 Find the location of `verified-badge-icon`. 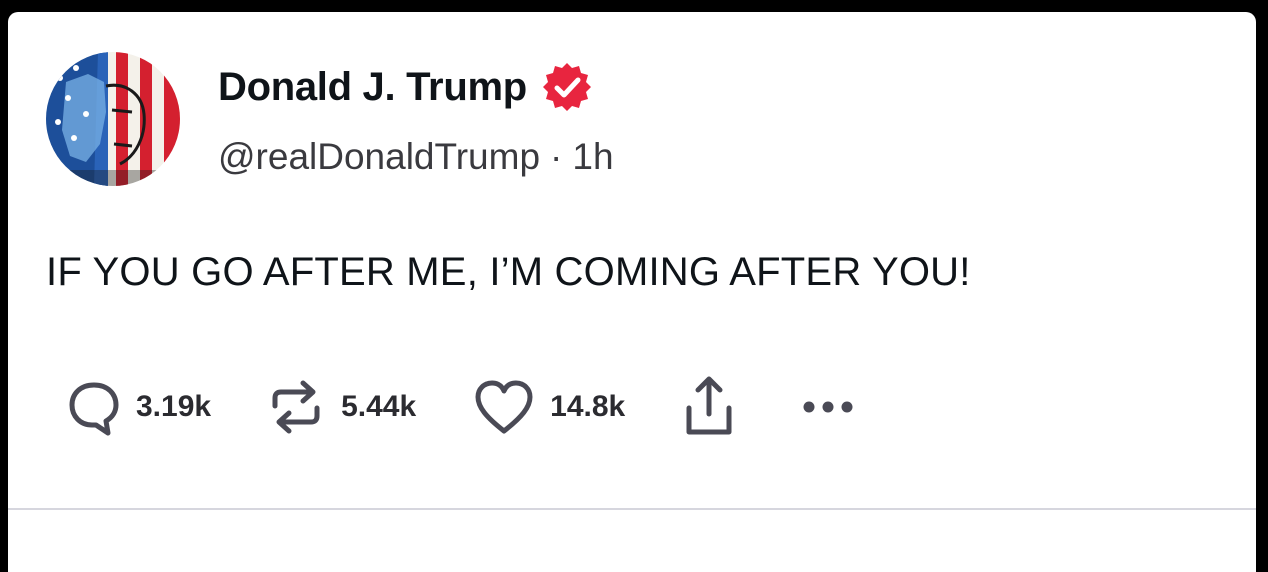

verified-badge-icon is located at coordinates (567, 87).